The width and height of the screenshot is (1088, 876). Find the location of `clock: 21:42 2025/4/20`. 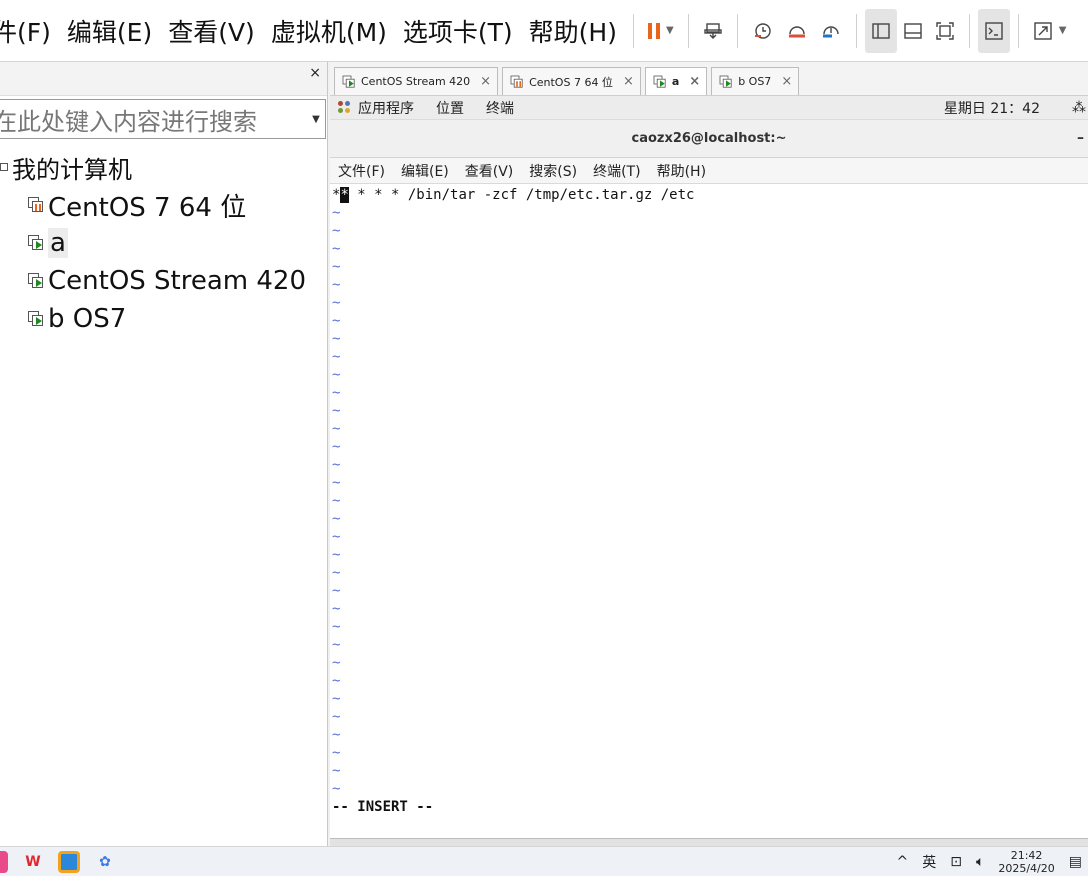

clock: 21:42 2025/4/20 is located at coordinates (1026, 862).